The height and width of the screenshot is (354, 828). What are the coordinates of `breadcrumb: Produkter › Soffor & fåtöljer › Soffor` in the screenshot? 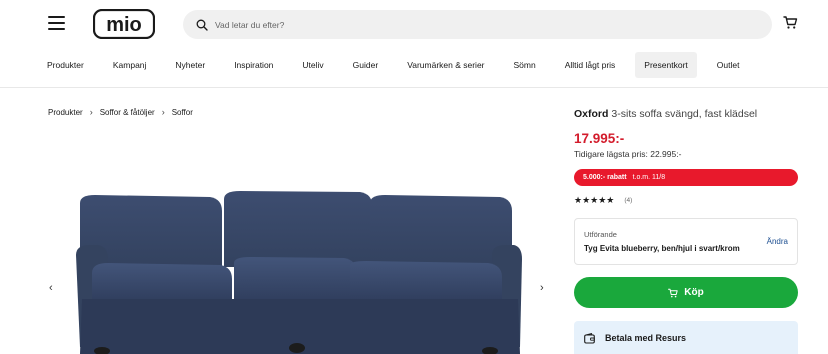 It's located at (120, 112).